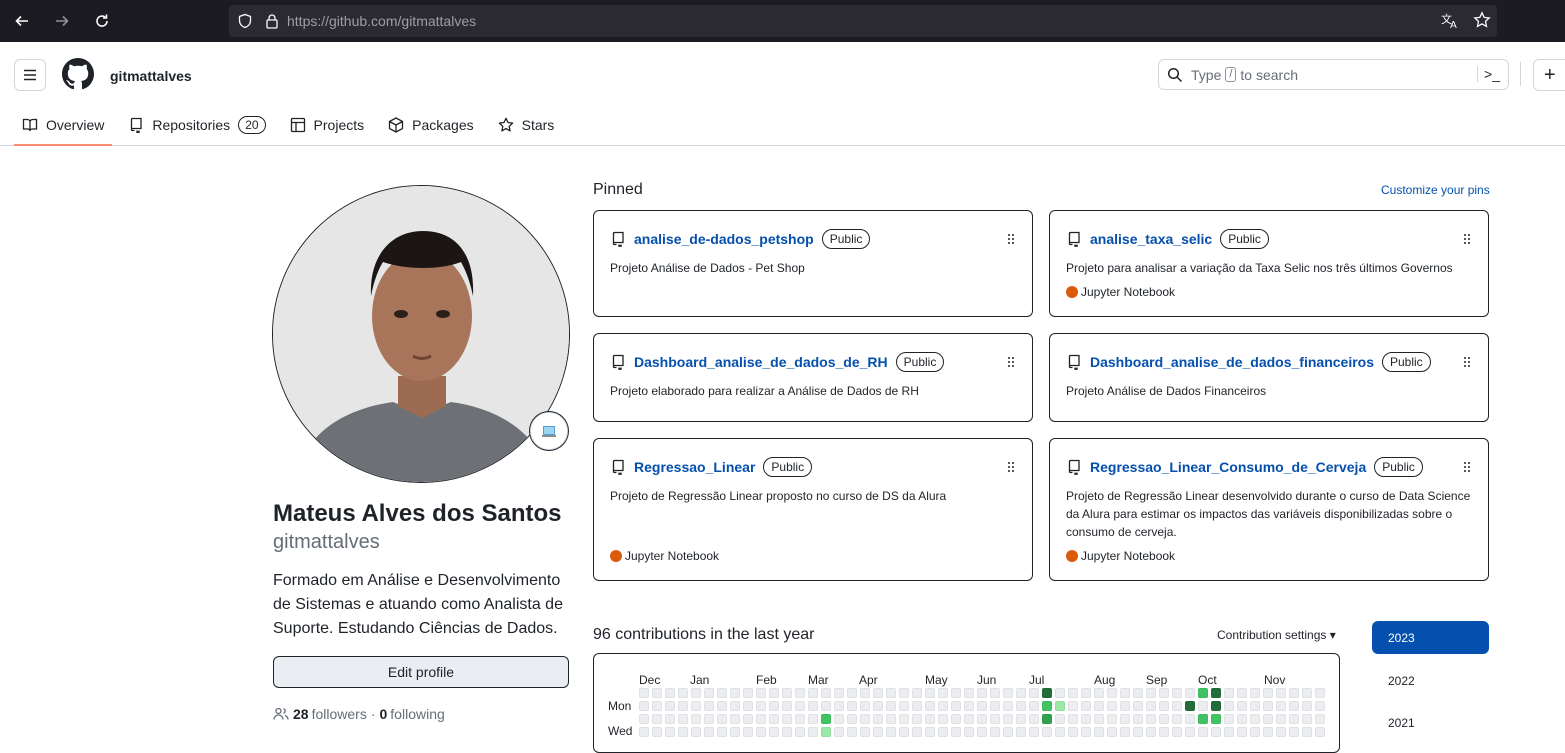 This screenshot has width=1565, height=753. Describe the element at coordinates (549, 431) in the screenshot. I see `set-status-button` at that location.